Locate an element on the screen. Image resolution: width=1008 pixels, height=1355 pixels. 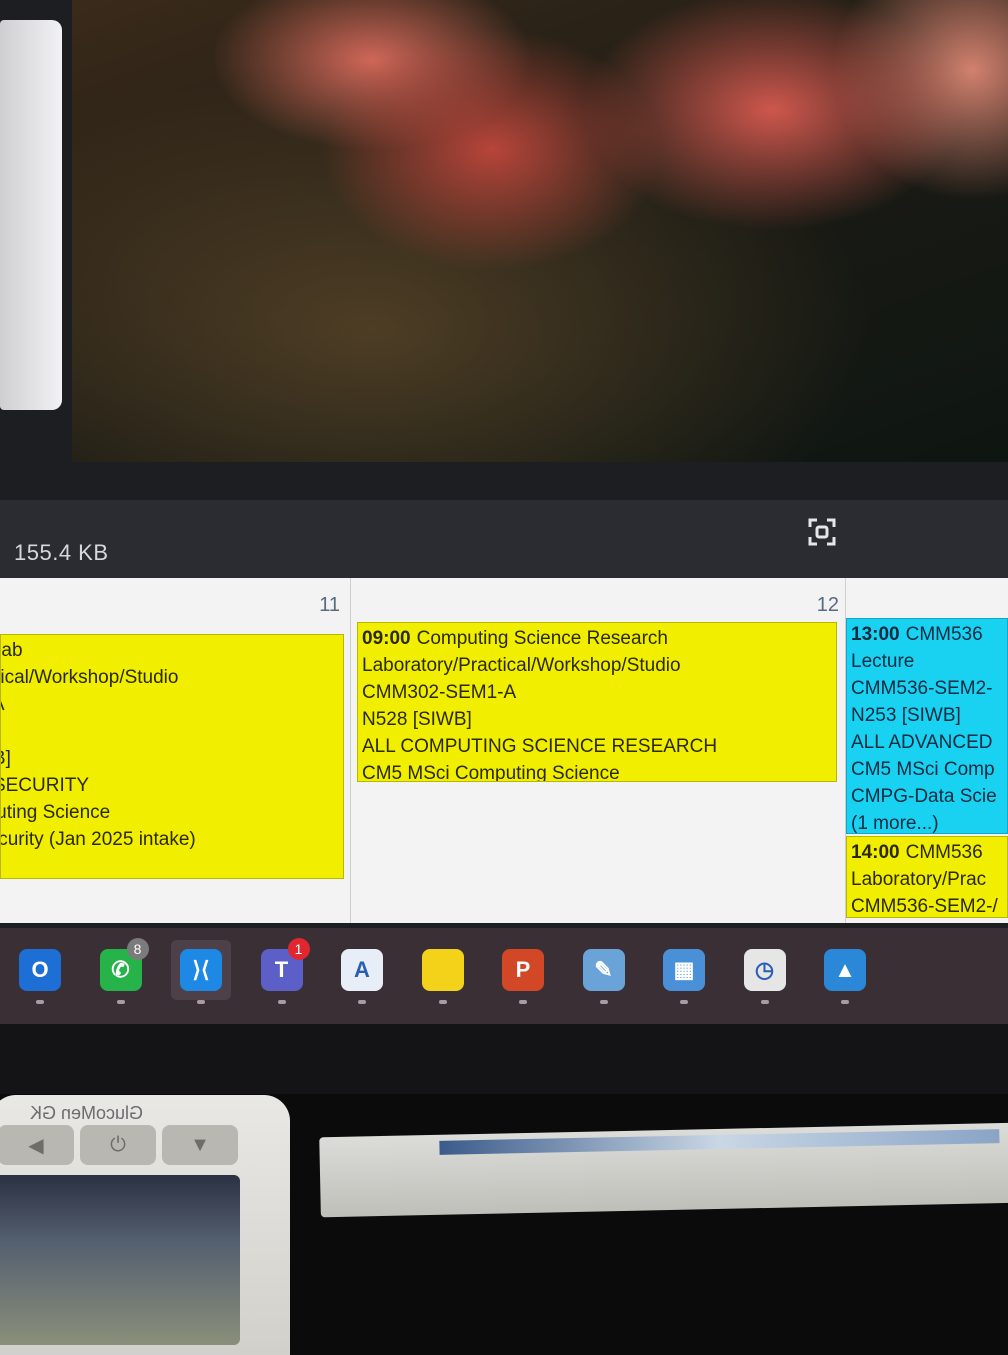
app-store-icon: A is located at coordinates (362, 970).